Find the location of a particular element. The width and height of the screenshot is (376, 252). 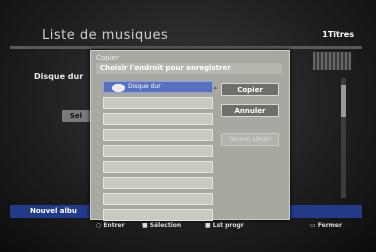

footer-select-label: Sélection is located at coordinates (165, 225).